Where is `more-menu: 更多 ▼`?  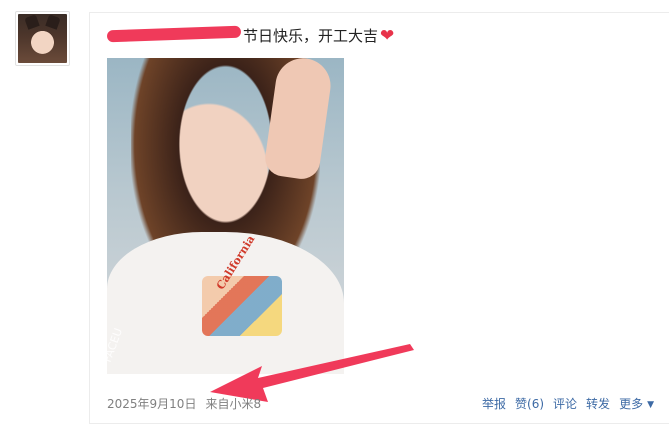
more-menu: 更多 ▼ is located at coordinates (636, 404).